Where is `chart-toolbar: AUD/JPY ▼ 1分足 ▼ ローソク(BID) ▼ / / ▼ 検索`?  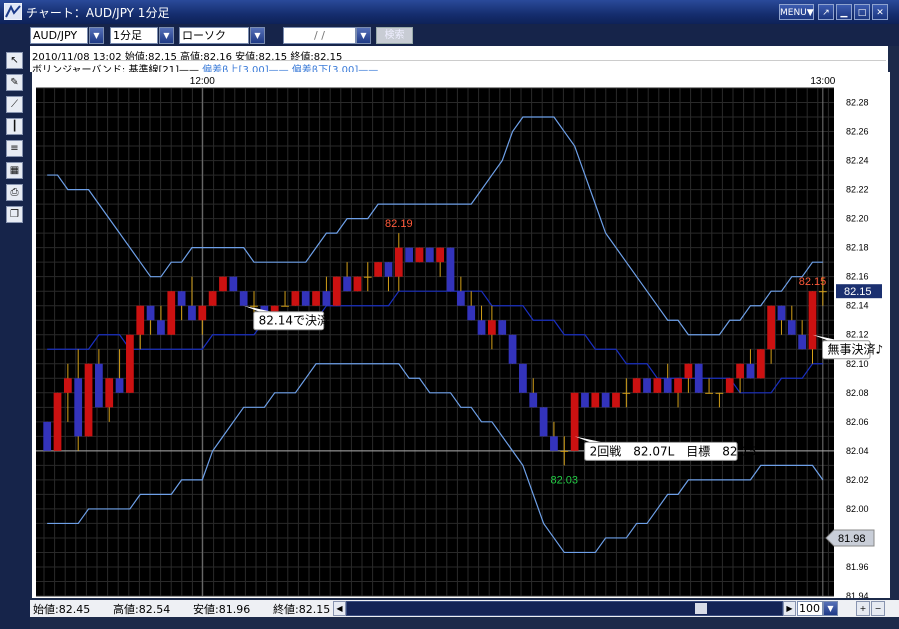
chart-toolbar: AUD/JPY ▼ 1分足 ▼ ローソク(BID) ▼ / / ▼ 検索 is located at coordinates (449, 40).